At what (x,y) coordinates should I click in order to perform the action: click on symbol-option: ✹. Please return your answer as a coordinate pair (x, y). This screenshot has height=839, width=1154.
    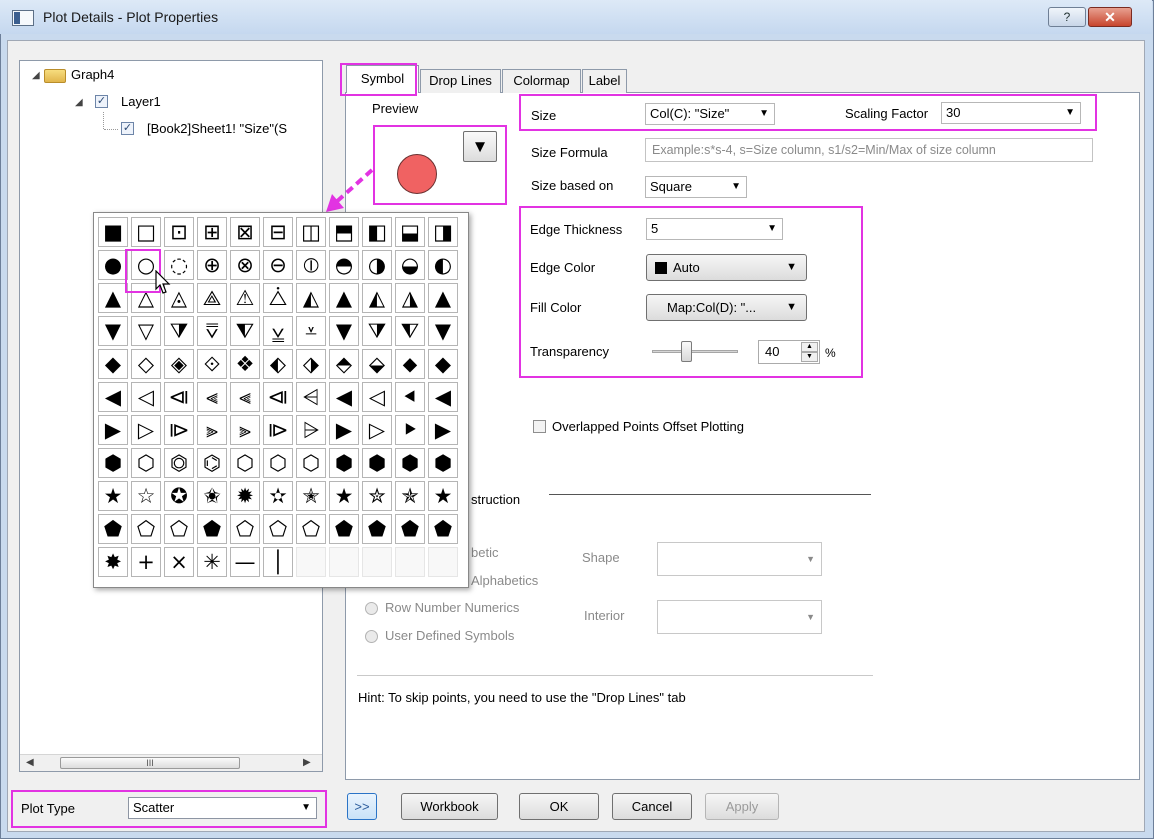
    Looking at the image, I should click on (245, 496).